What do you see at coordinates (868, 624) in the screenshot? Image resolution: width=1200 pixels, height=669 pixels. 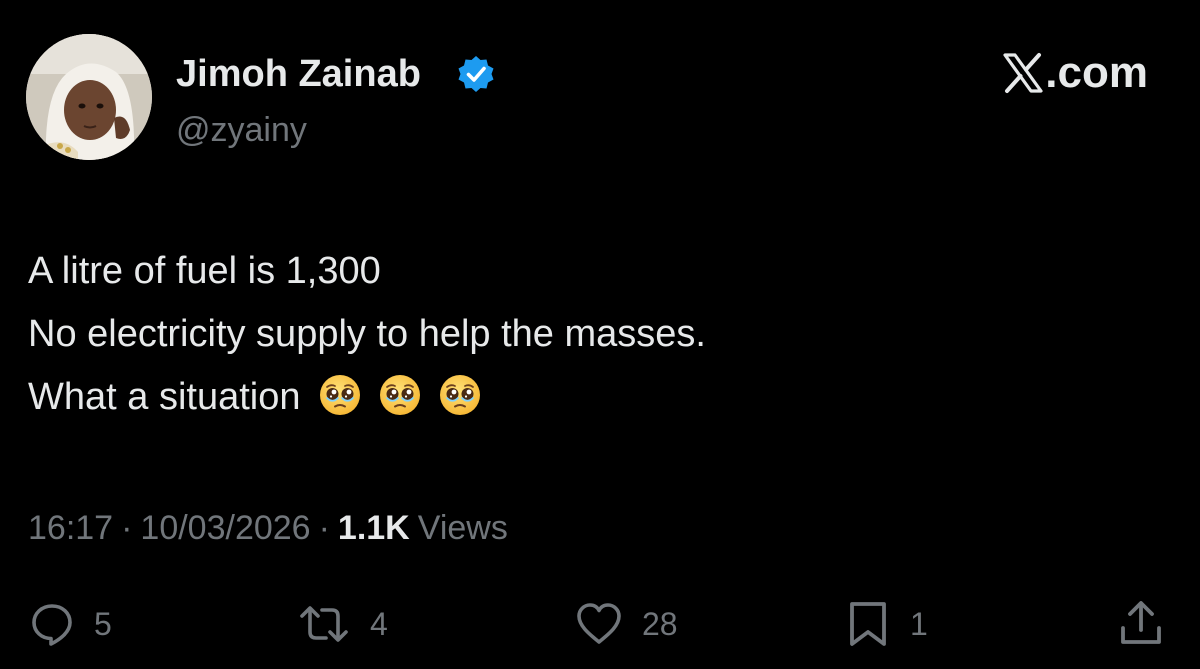 I see `bookmark-icon` at bounding box center [868, 624].